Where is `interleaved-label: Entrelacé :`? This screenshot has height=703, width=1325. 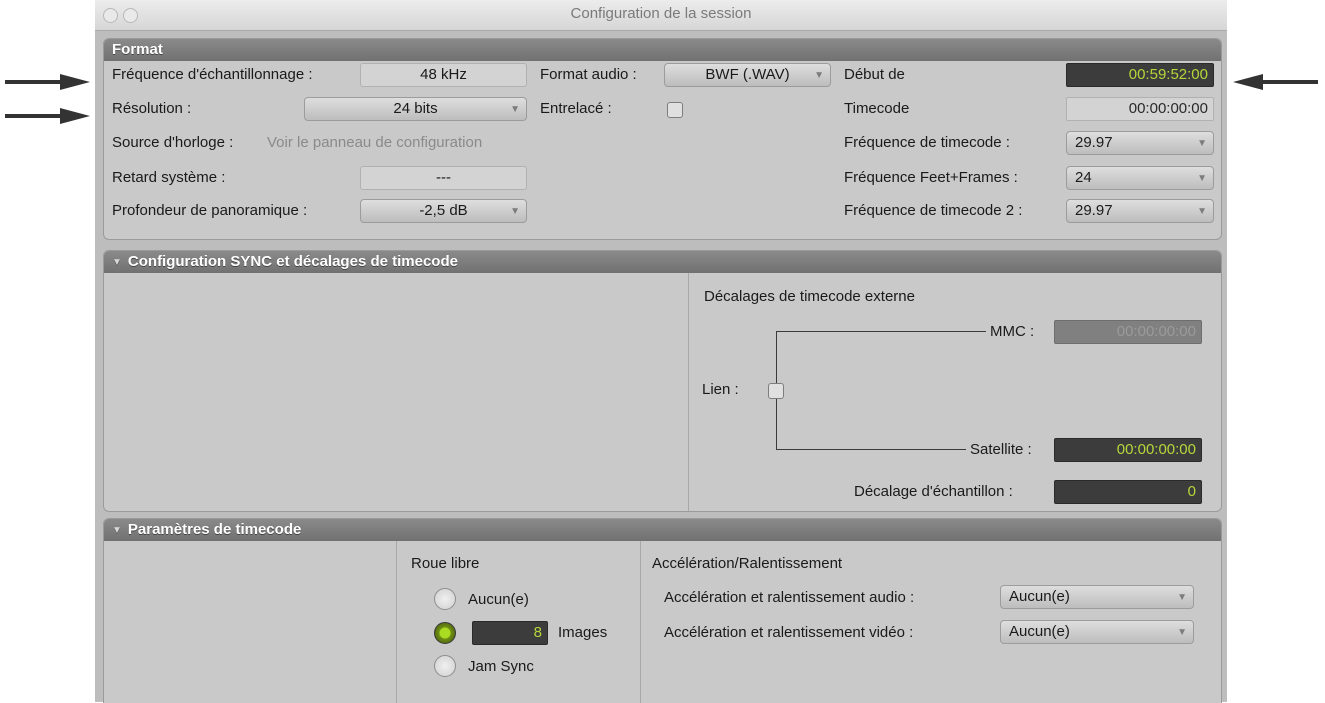
interleaved-label: Entrelacé : is located at coordinates (576, 108).